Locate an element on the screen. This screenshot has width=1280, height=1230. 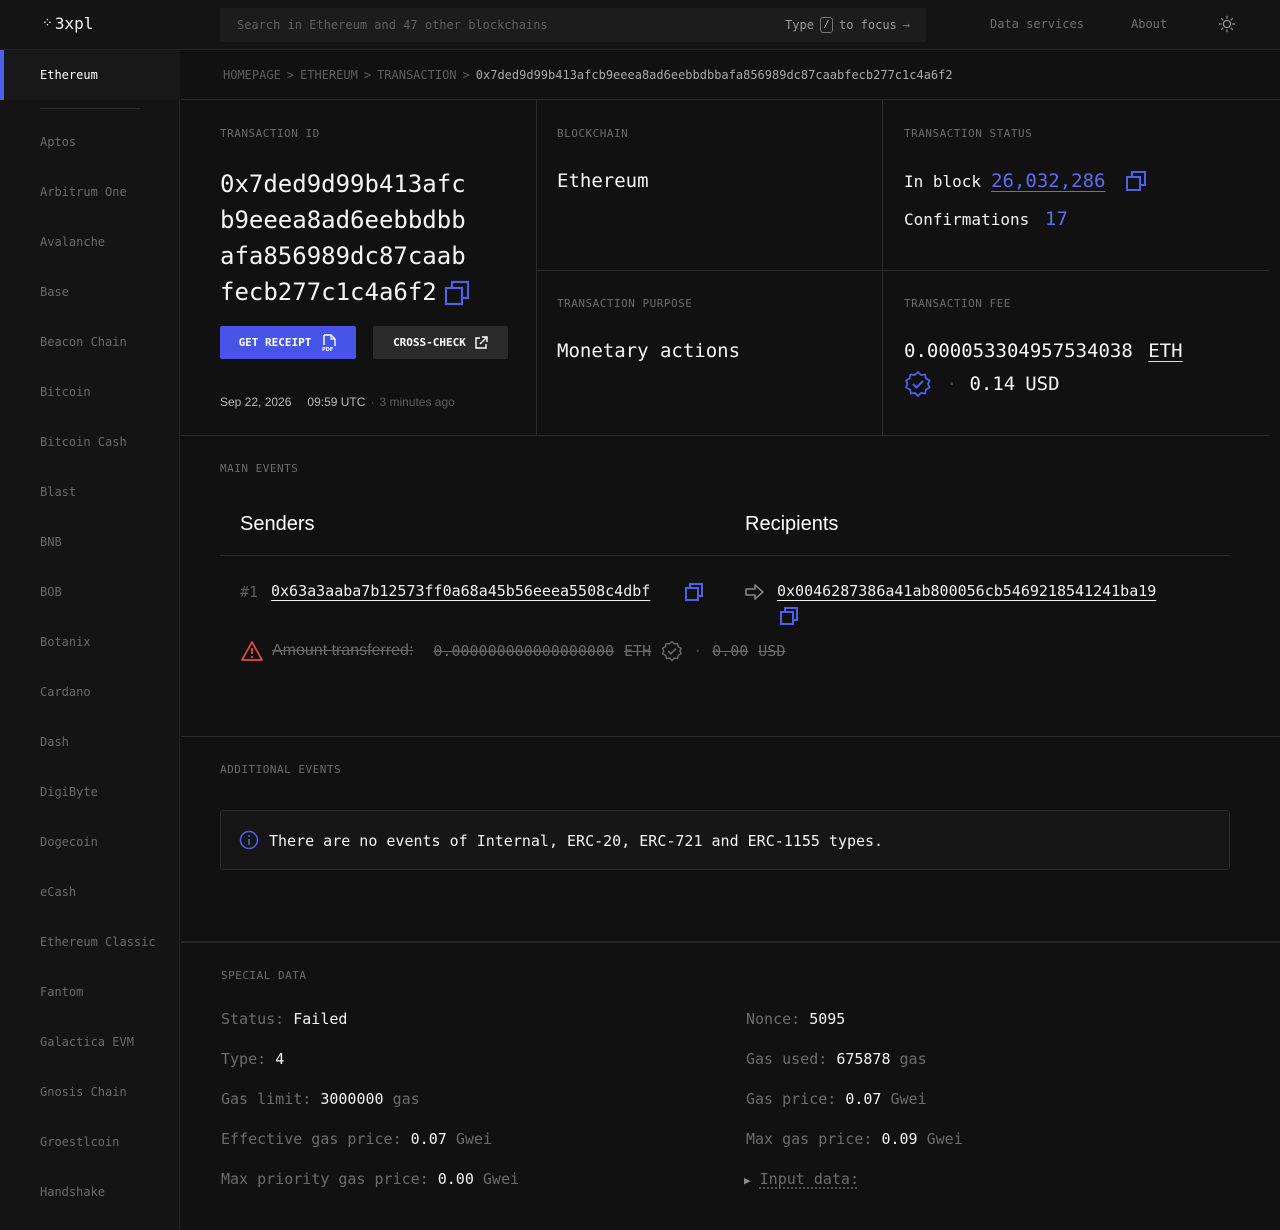
special-data-label: SPECIAL DATA is located at coordinates (264, 975).